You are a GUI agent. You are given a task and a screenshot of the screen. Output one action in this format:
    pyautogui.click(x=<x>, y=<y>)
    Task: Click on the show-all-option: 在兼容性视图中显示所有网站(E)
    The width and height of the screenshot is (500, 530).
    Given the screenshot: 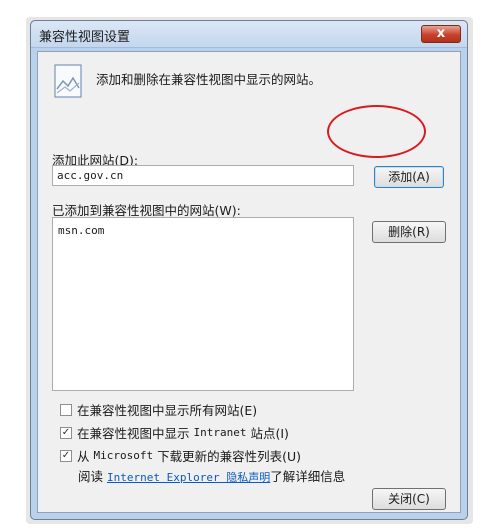 What is the action you would take?
    pyautogui.click(x=158, y=409)
    